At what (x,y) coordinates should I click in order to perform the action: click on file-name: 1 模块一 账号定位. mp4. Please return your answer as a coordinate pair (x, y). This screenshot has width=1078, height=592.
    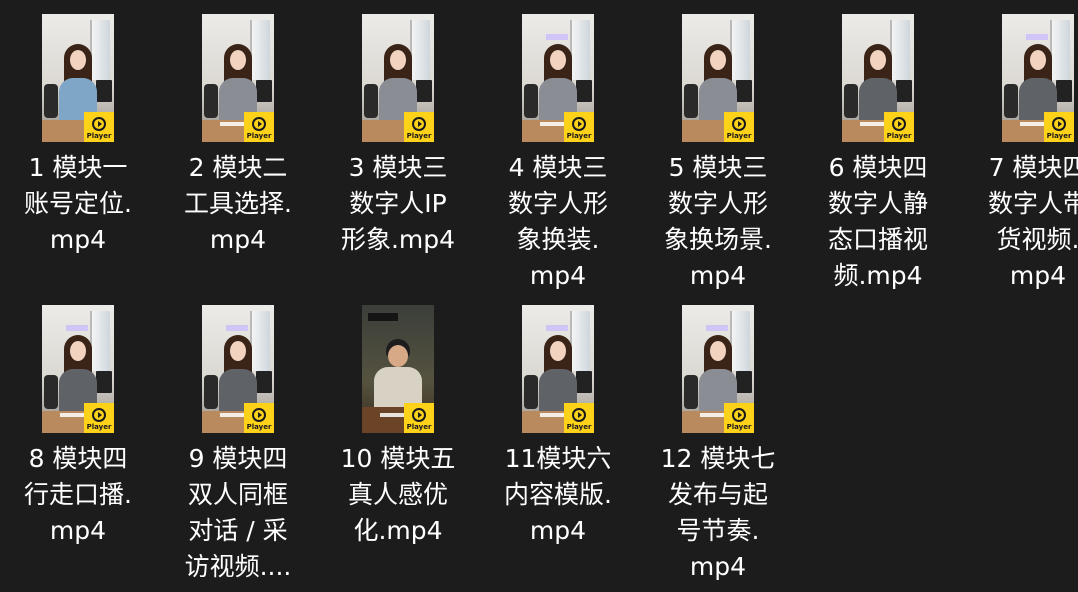
    Looking at the image, I should click on (78, 203).